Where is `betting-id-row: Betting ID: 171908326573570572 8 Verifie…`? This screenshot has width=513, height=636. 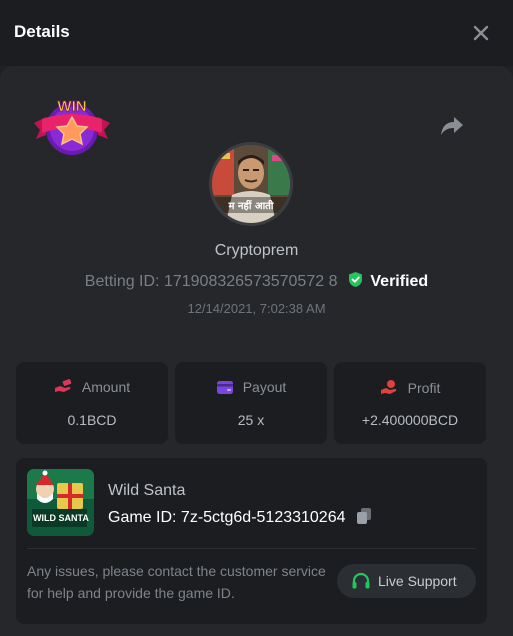
betting-id-row: Betting ID: 171908326573570572 8 Verifie… is located at coordinates (256, 281).